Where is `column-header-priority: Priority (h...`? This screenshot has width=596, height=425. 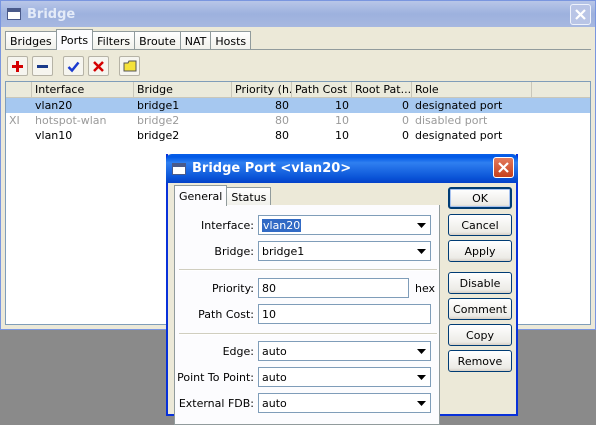
column-header-priority: Priority (h... is located at coordinates (262, 89).